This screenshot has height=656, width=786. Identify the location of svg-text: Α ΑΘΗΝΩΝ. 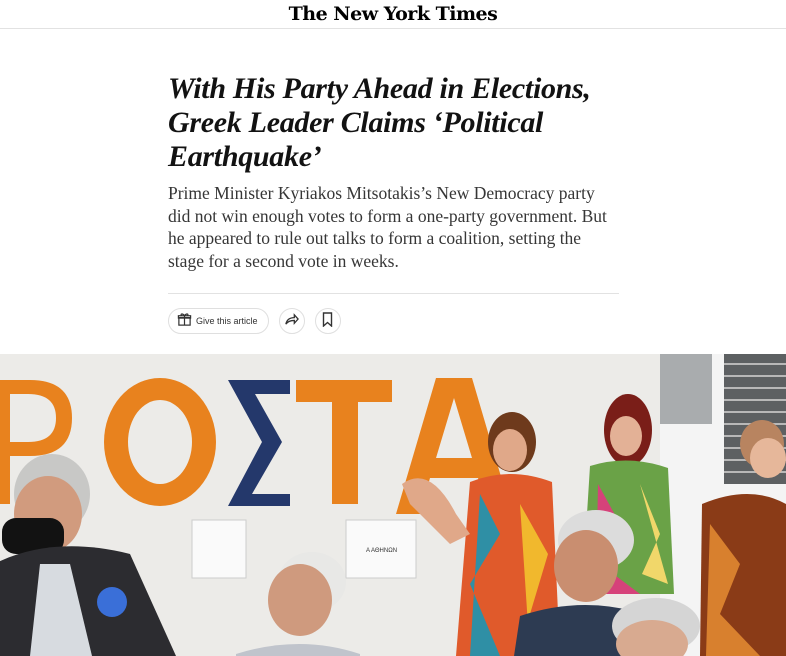
(381, 551).